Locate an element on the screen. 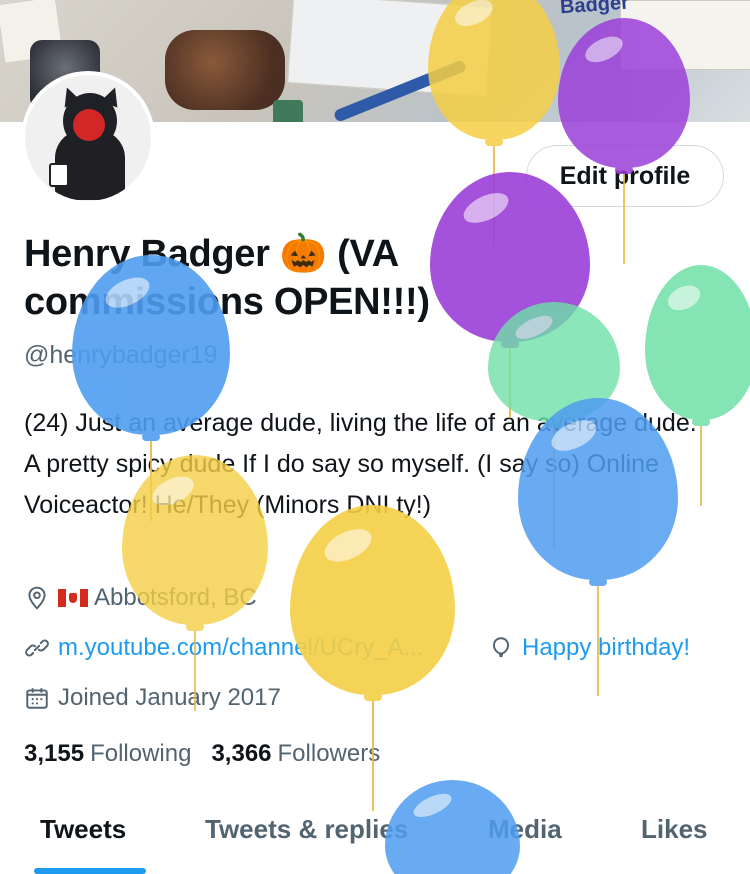 The width and height of the screenshot is (750, 874). birthday-row: Happy birthday! is located at coordinates (589, 648).